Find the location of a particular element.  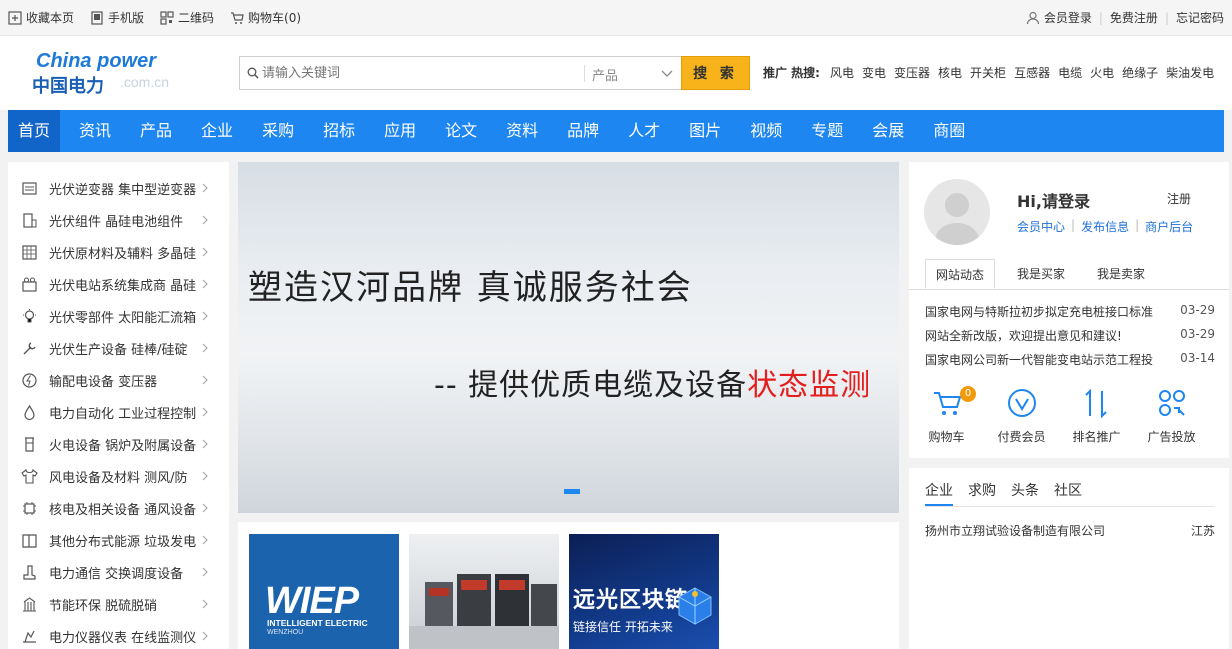

tab-site-news: 网站动态 is located at coordinates (960, 274).